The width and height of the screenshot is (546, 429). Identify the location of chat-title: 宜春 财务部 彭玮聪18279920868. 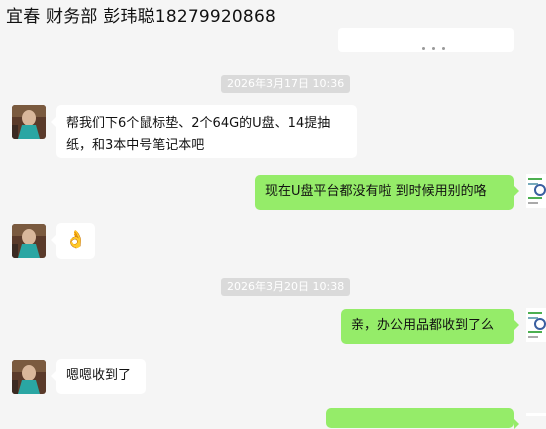
(141, 17).